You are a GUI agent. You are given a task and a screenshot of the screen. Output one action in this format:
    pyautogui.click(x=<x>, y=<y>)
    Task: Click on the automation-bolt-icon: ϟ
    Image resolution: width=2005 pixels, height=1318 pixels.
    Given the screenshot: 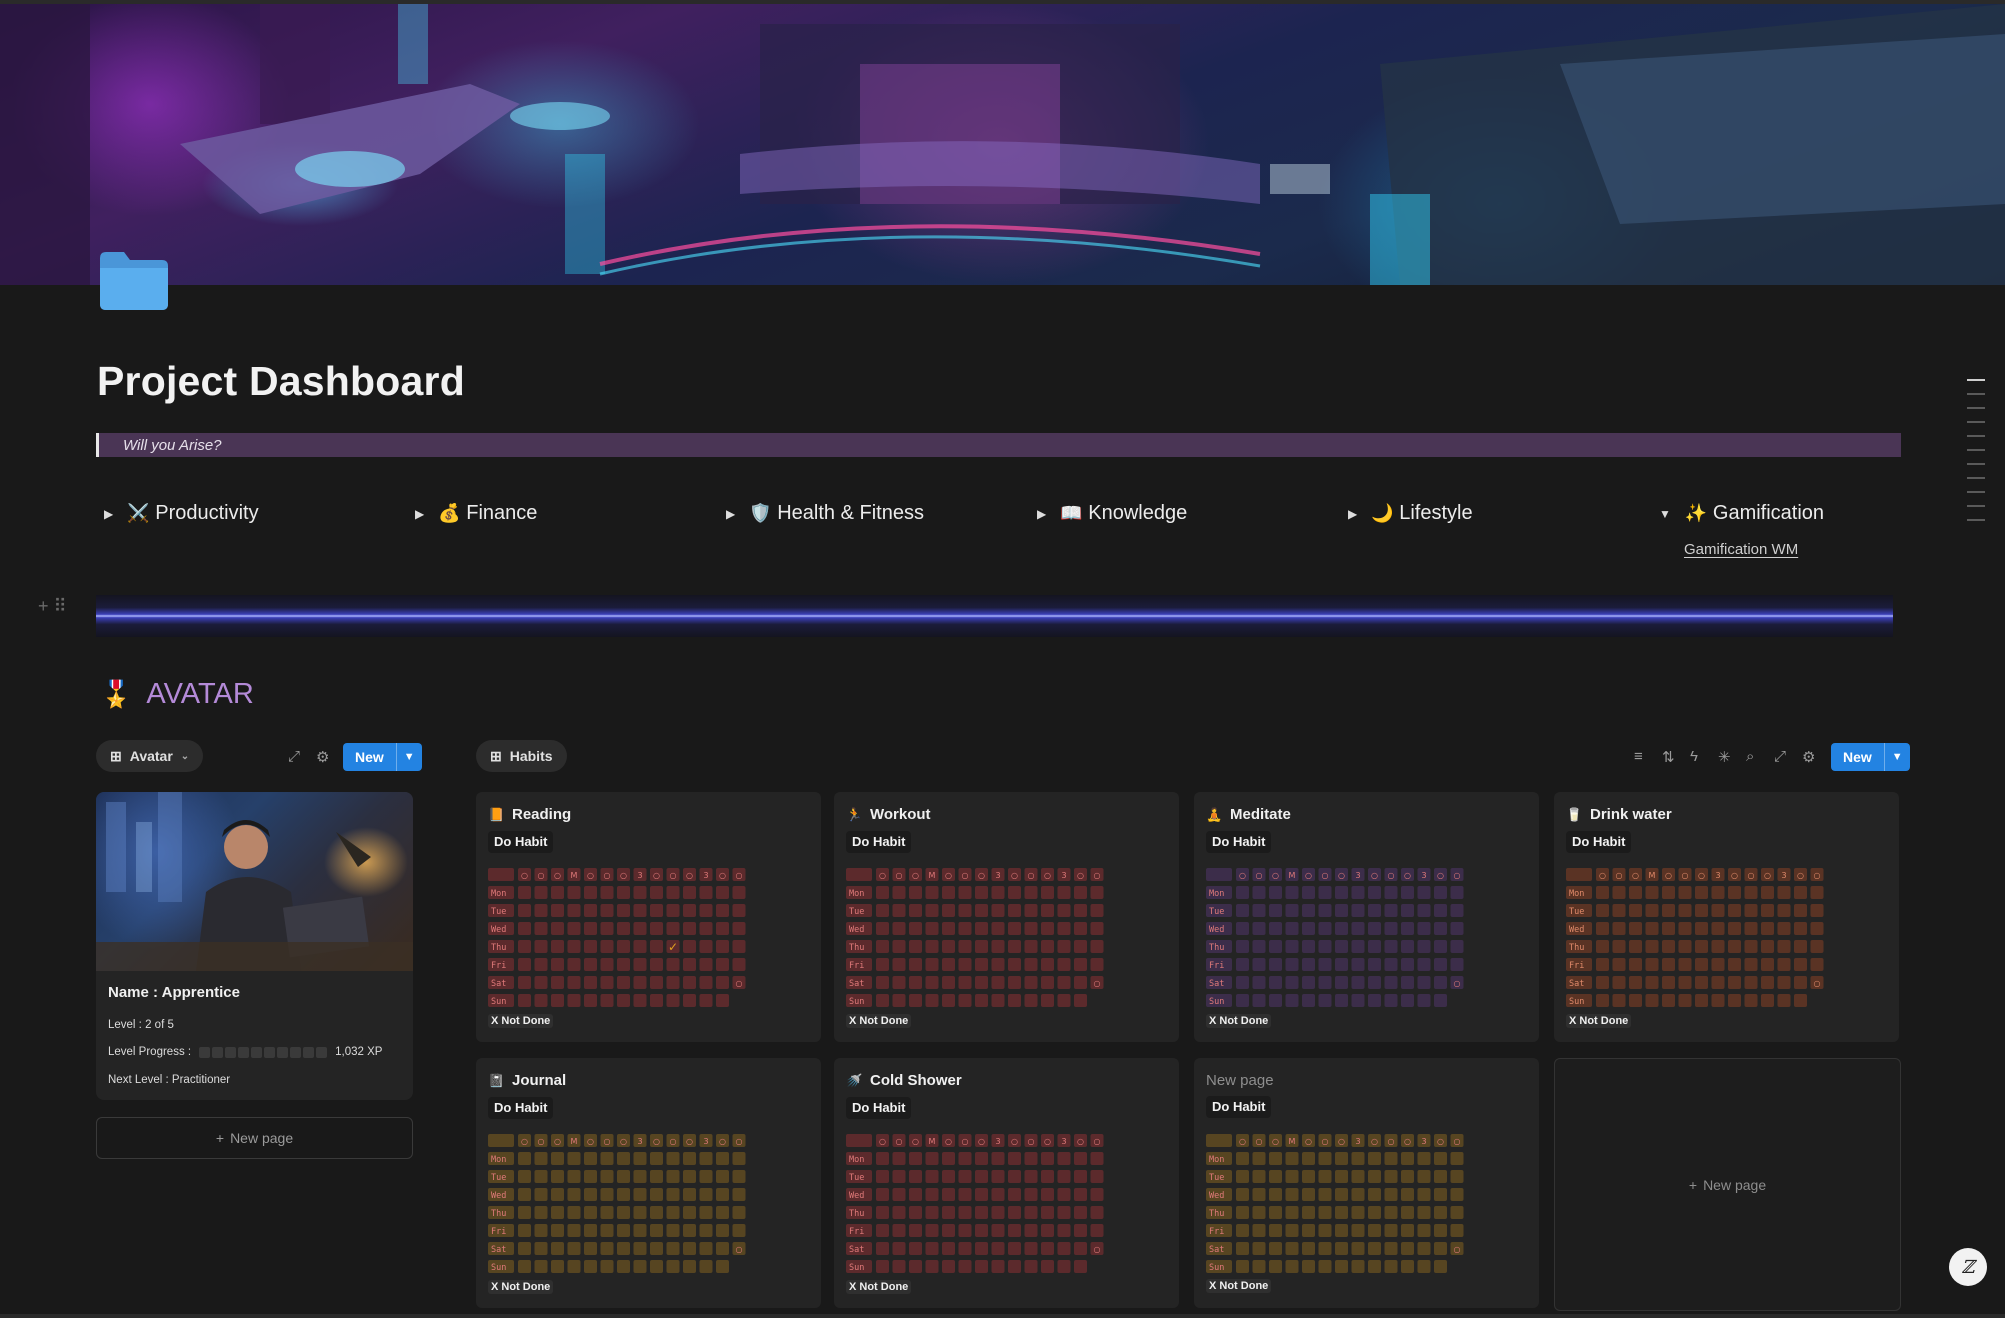 What is the action you would take?
    pyautogui.click(x=1694, y=756)
    